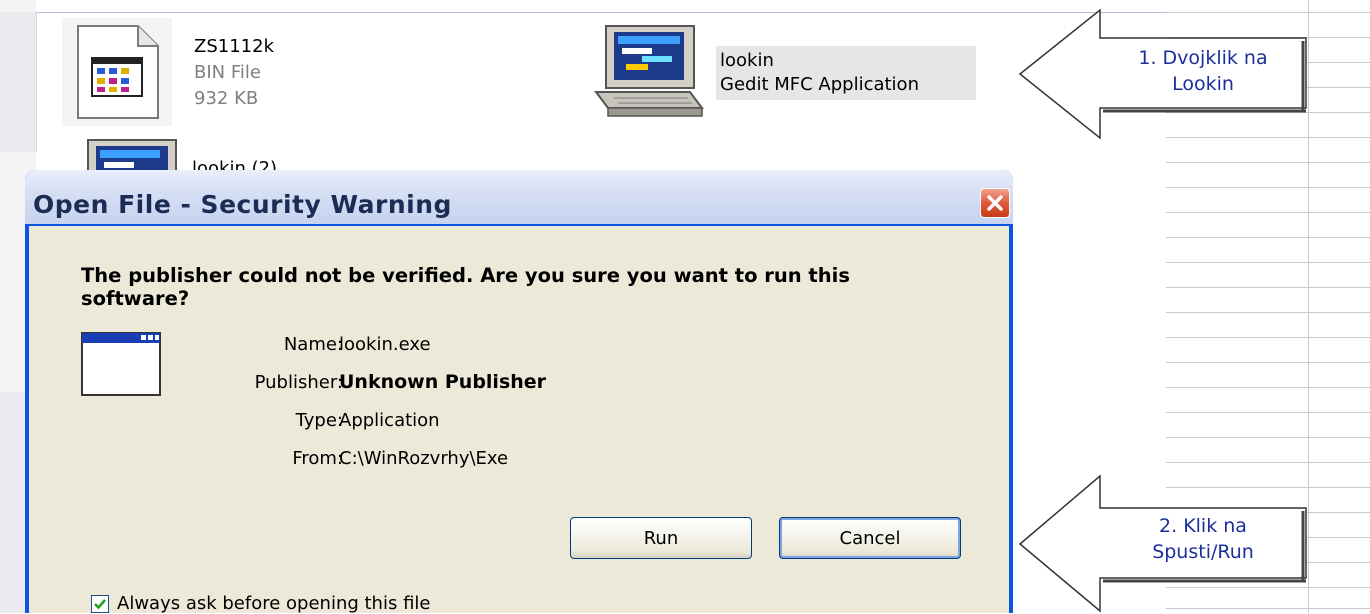 This screenshot has width=1370, height=614. Describe the element at coordinates (519, 197) in the screenshot. I see `dialog-titlebar: Open File - Security Warning` at that location.